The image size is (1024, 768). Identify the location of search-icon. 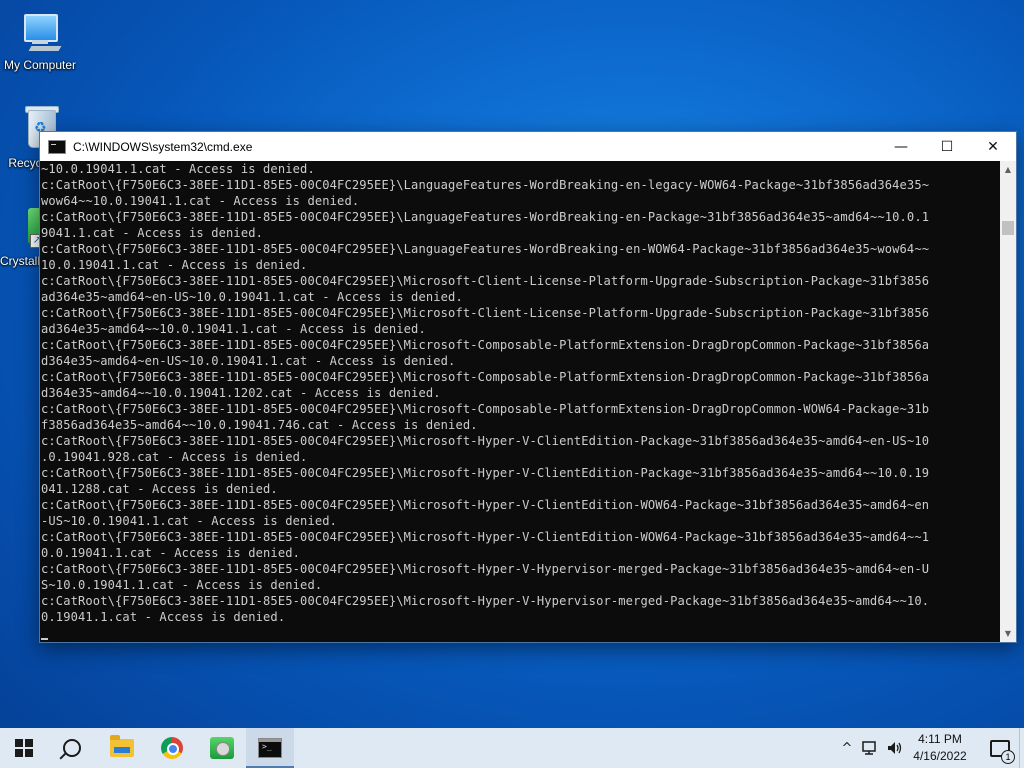
(72, 748).